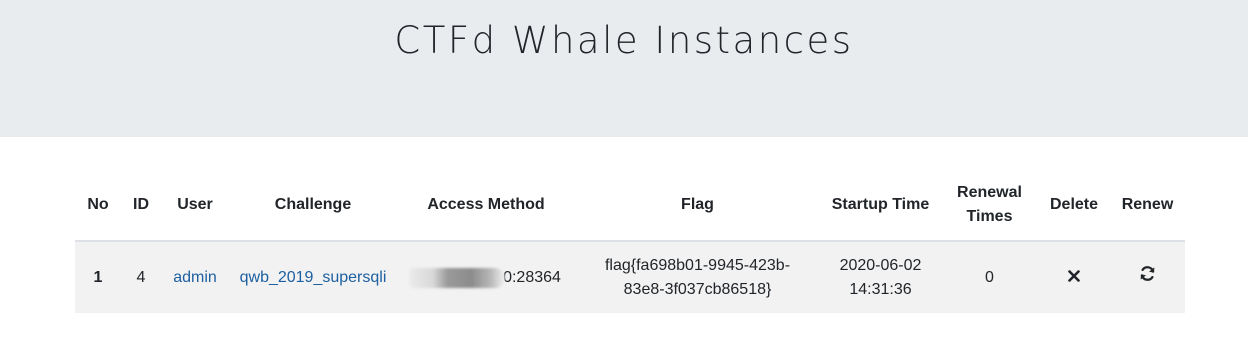  Describe the element at coordinates (697, 289) in the screenshot. I see `flag-line2: 83e8-3f037cb86518}` at that location.